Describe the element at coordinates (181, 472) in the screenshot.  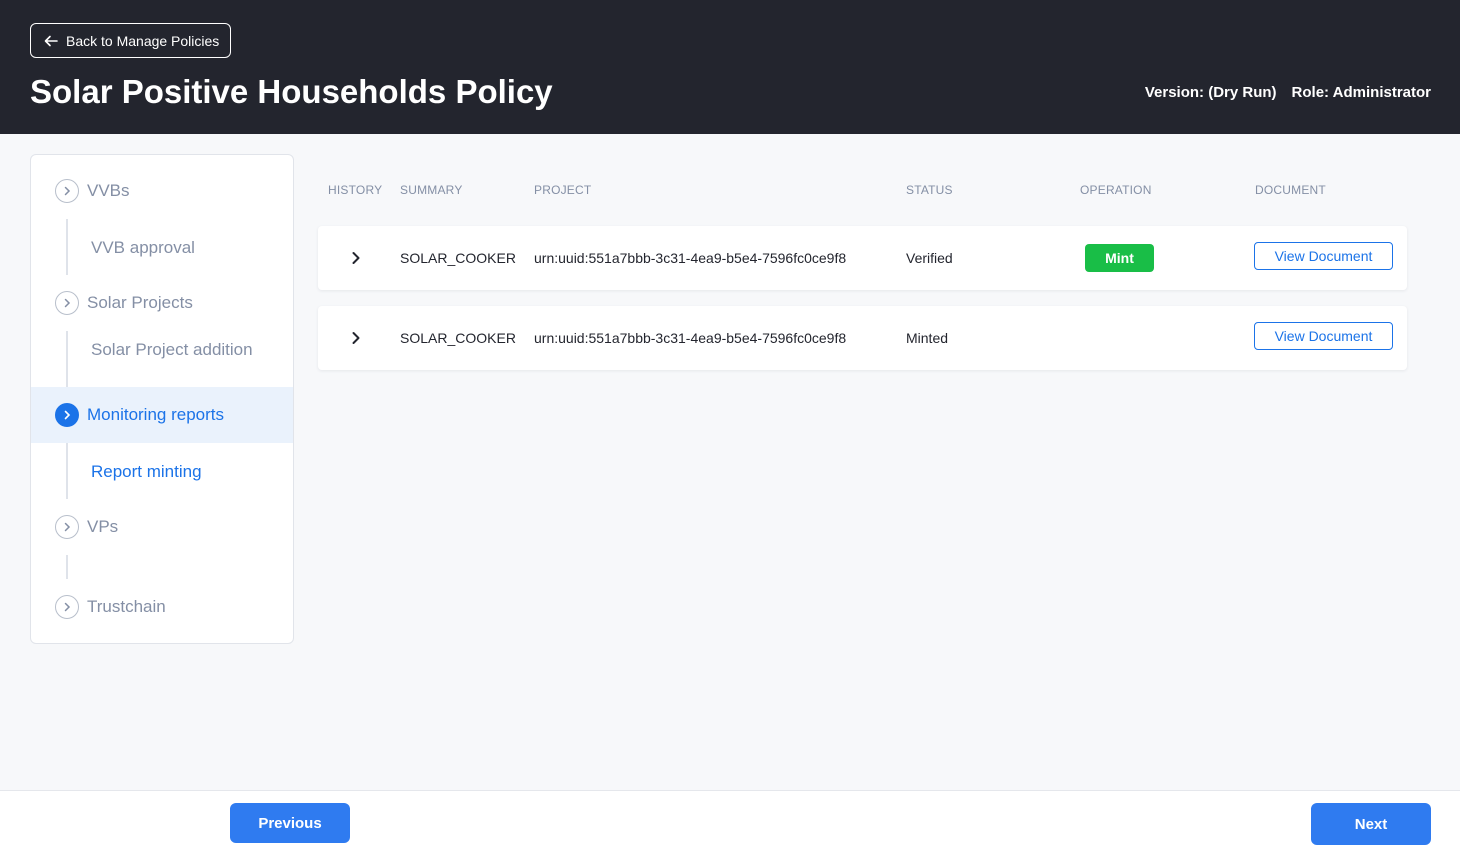
I see `sidebar-subitem-report-minting: Report minting` at that location.